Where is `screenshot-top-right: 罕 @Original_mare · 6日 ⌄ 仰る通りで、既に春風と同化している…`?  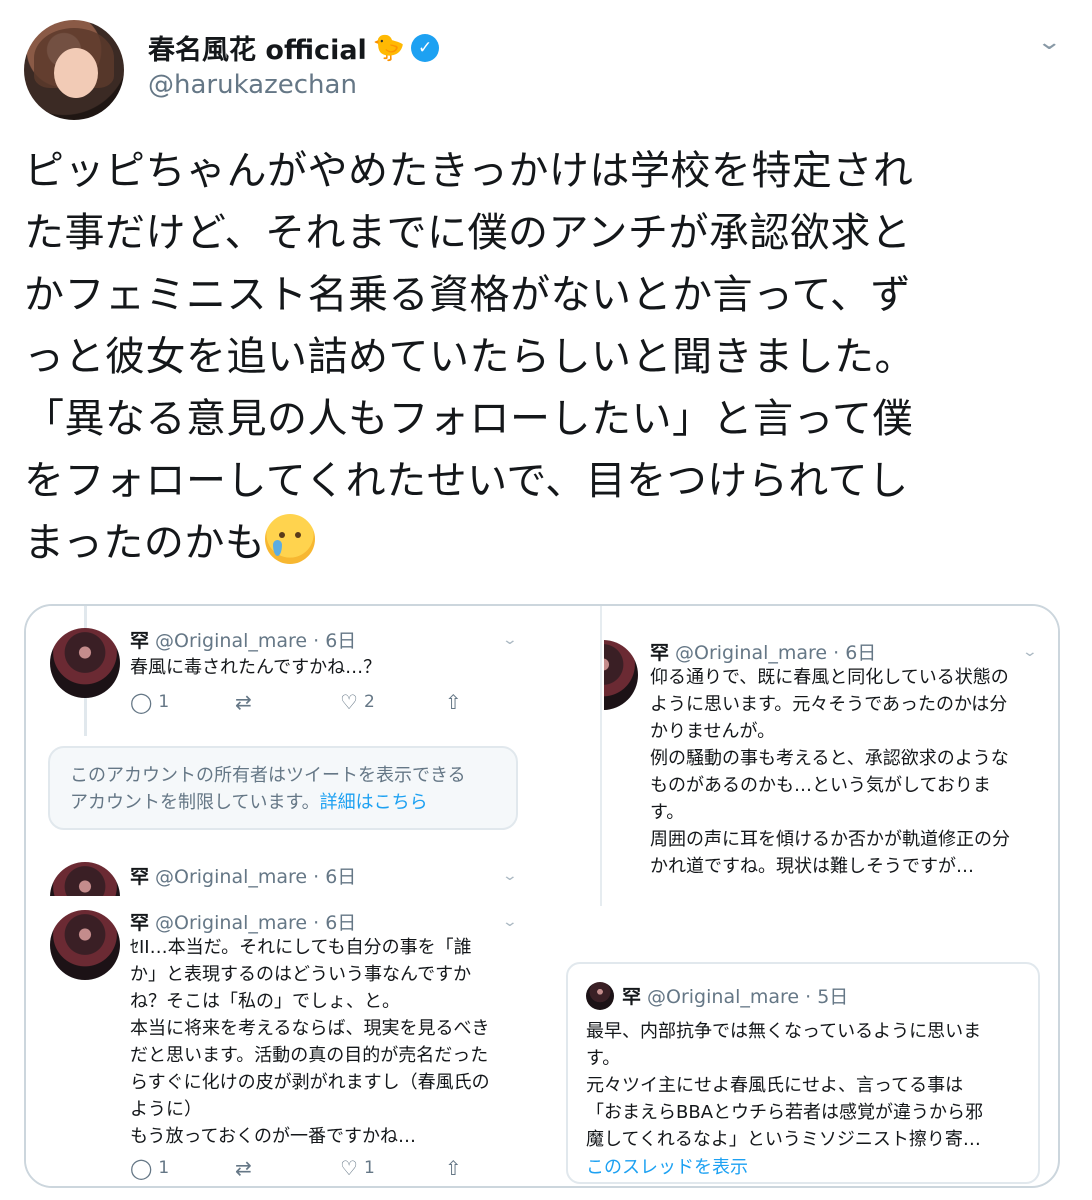 screenshot-top-right: 罕 @Original_mare · 6日 ⌄ 仰る通りで、既に春風と同化している… is located at coordinates (831, 754).